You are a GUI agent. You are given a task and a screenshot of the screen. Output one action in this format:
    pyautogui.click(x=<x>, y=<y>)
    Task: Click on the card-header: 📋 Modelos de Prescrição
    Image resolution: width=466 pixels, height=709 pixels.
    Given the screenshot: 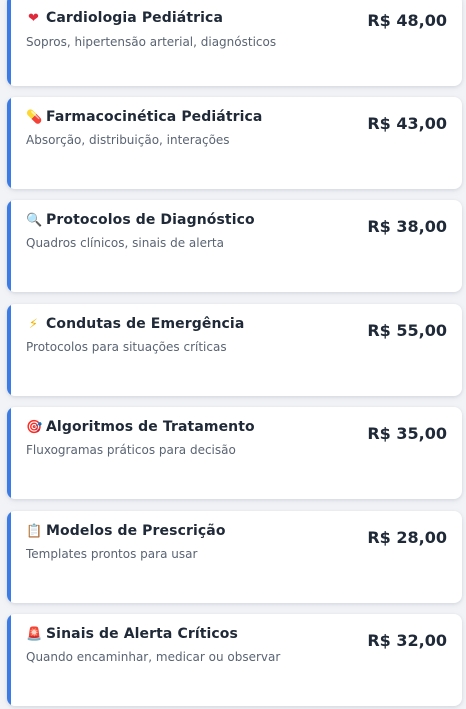 What is the action you would take?
    pyautogui.click(x=126, y=531)
    